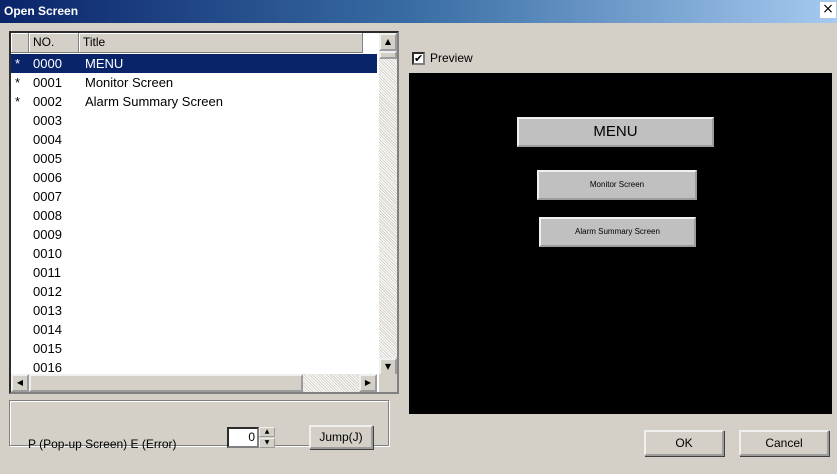  Describe the element at coordinates (47, 215) in the screenshot. I see `row-number: 0008` at that location.